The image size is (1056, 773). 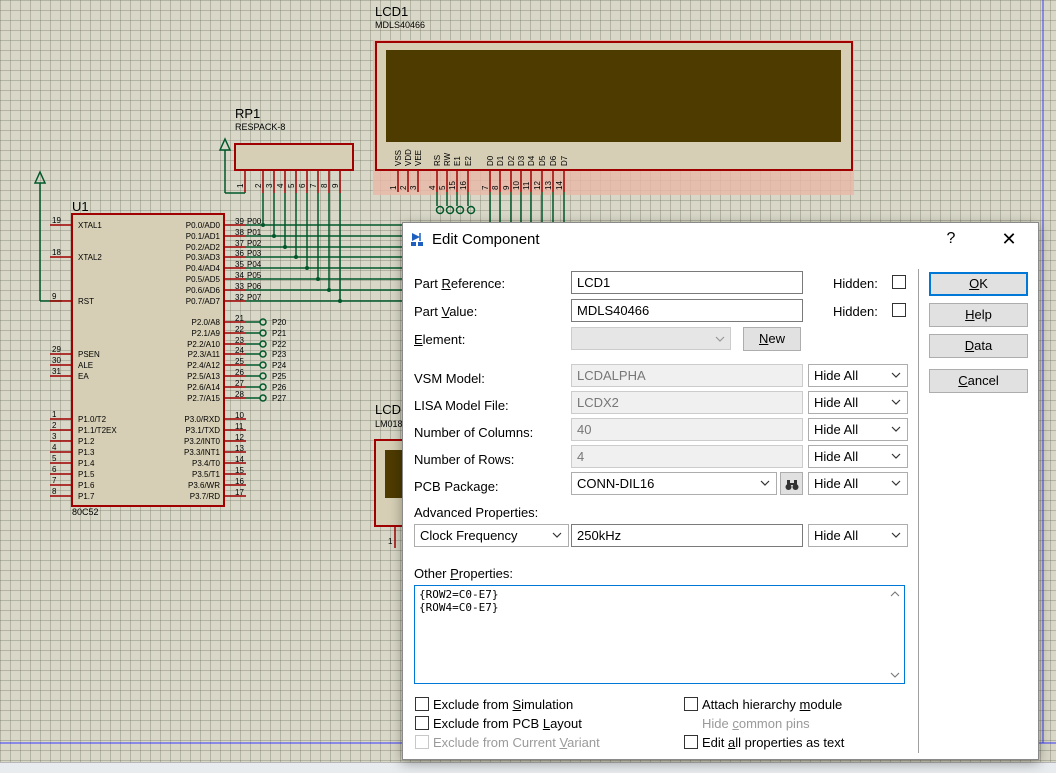 I want to click on data-button: Data, so click(x=978, y=346).